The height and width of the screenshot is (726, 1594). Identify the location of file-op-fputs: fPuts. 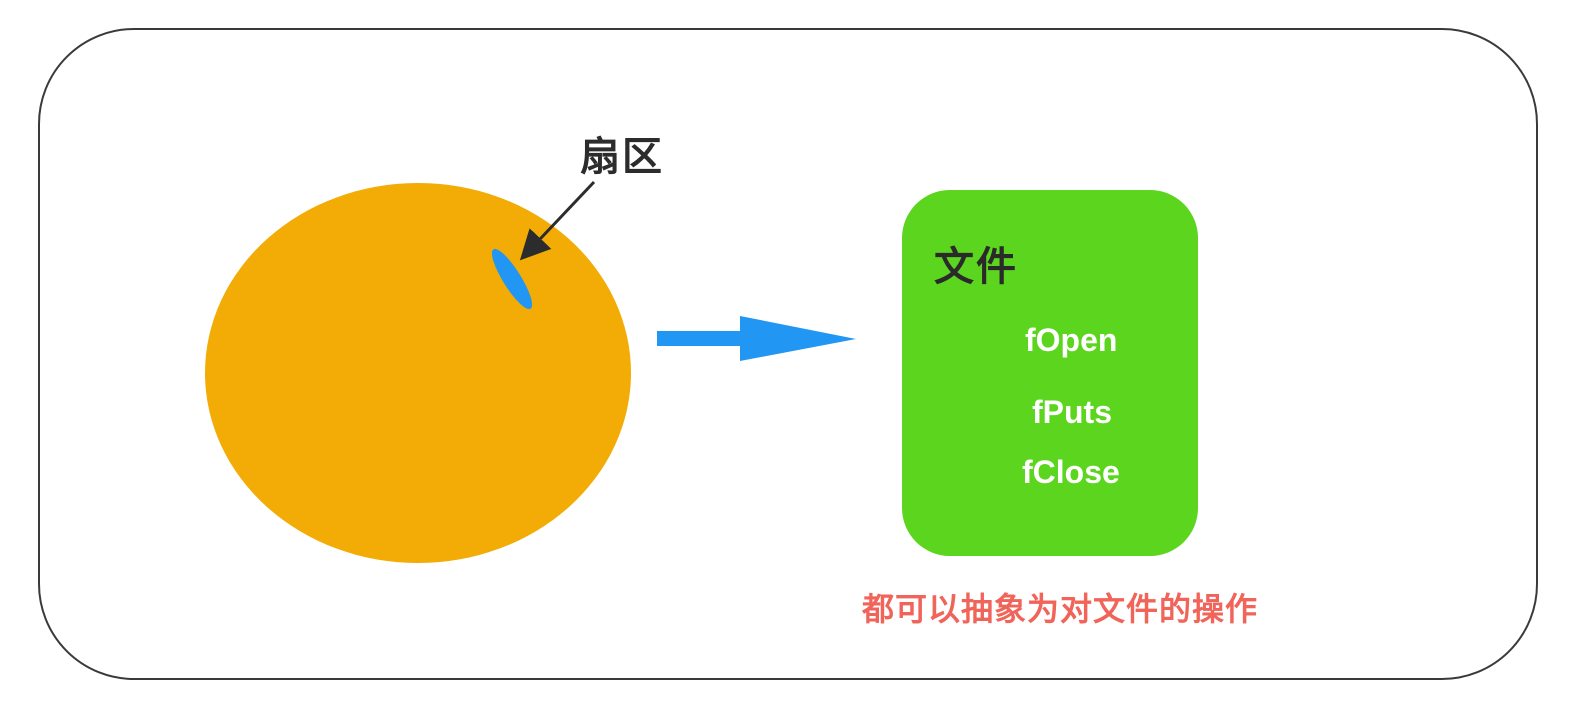
(1072, 412).